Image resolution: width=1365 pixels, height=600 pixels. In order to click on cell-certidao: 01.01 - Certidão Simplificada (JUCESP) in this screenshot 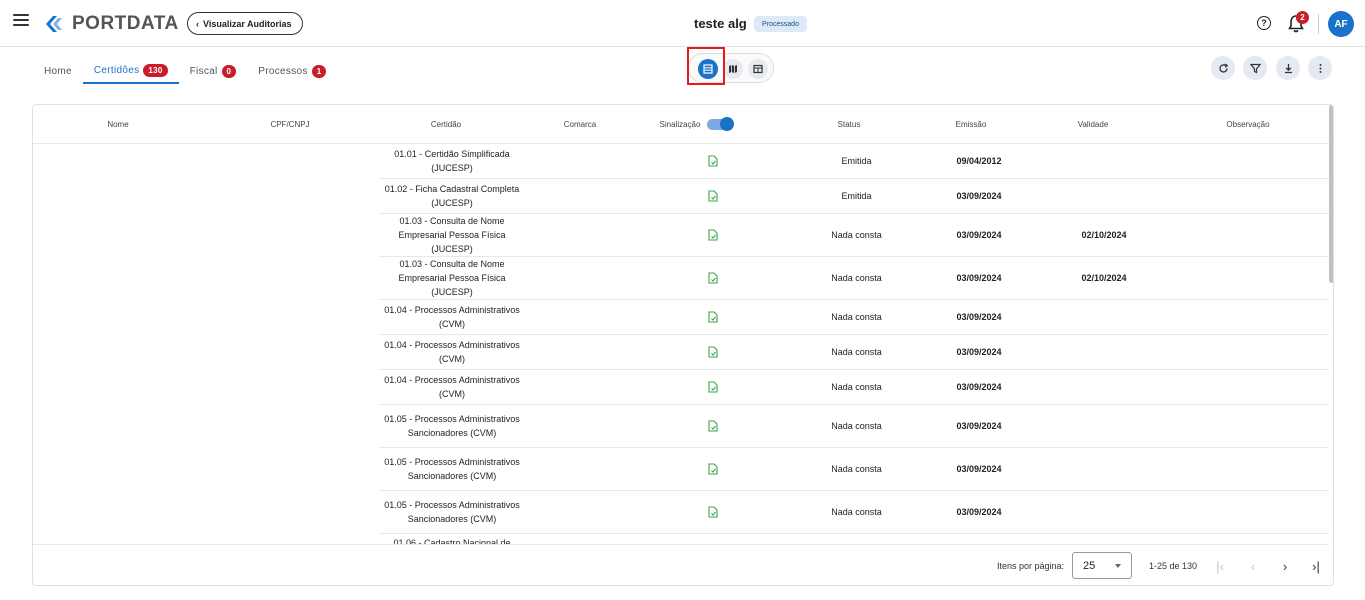, I will do `click(452, 161)`.